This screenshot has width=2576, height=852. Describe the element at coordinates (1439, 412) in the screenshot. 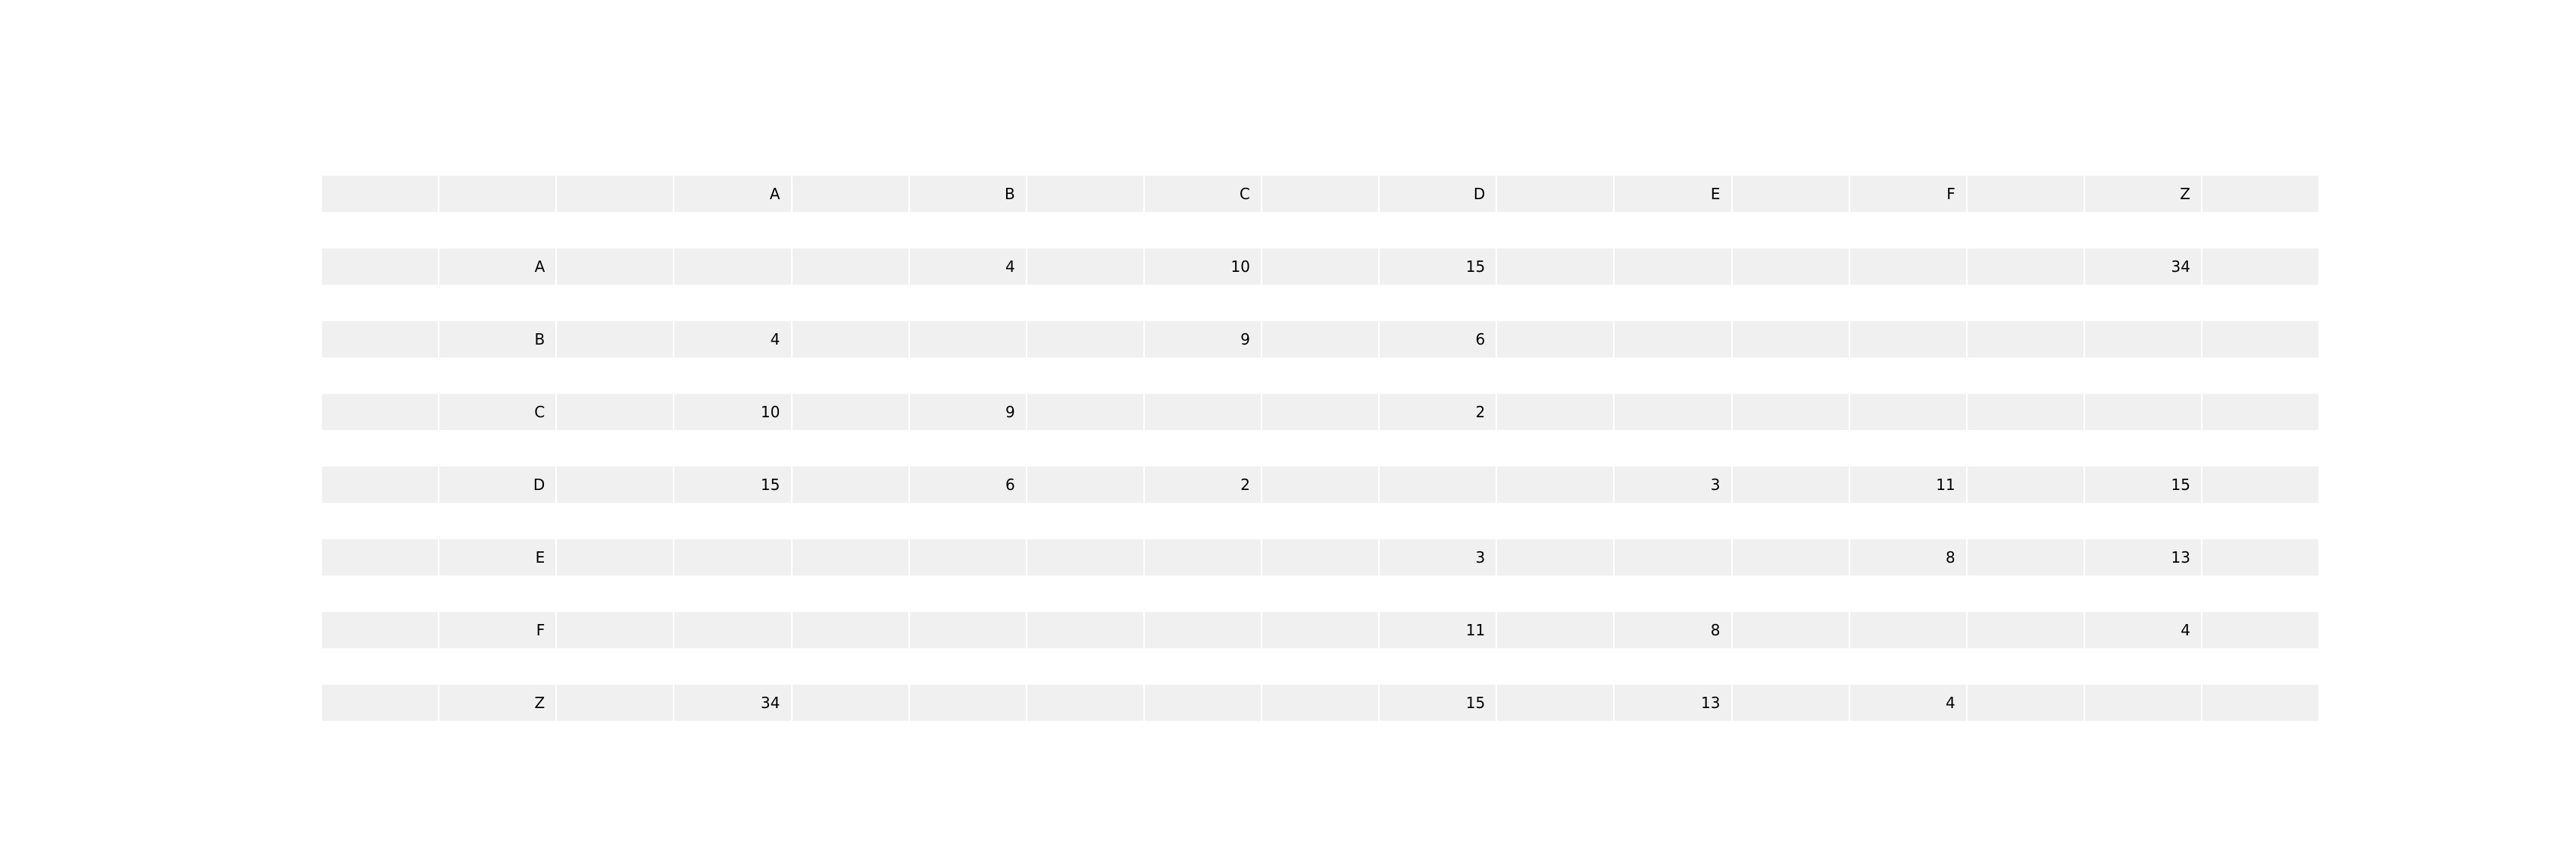

I see `table-cell-2-9: 2` at that location.